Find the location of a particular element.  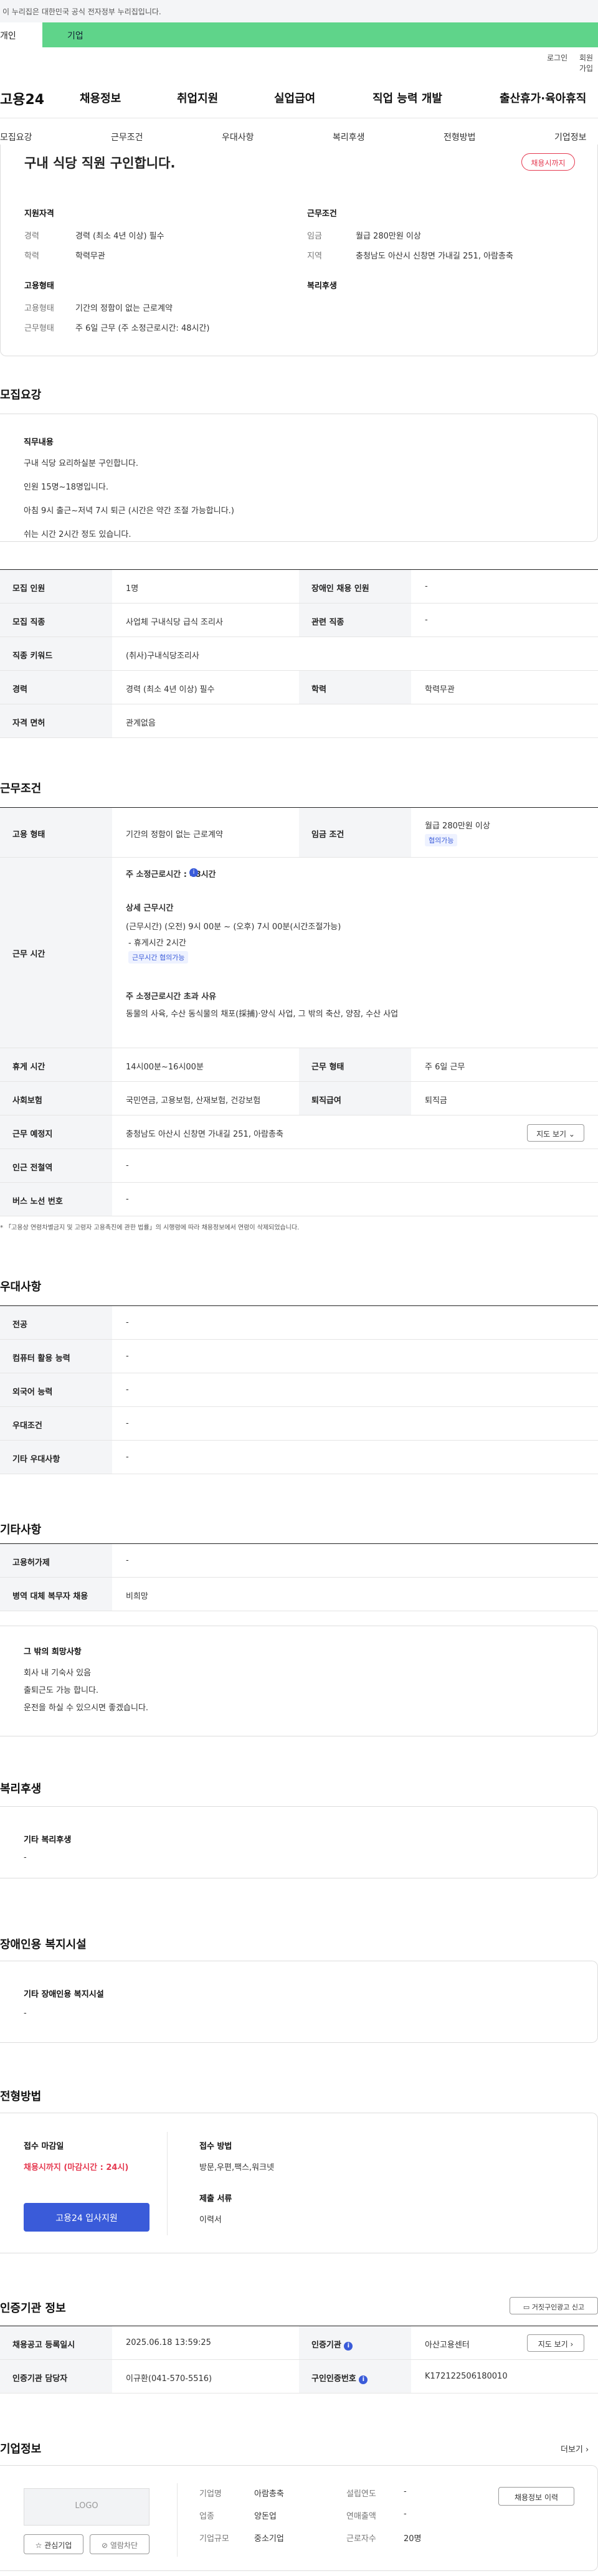

site-logo: 고용24 is located at coordinates (22, 98).